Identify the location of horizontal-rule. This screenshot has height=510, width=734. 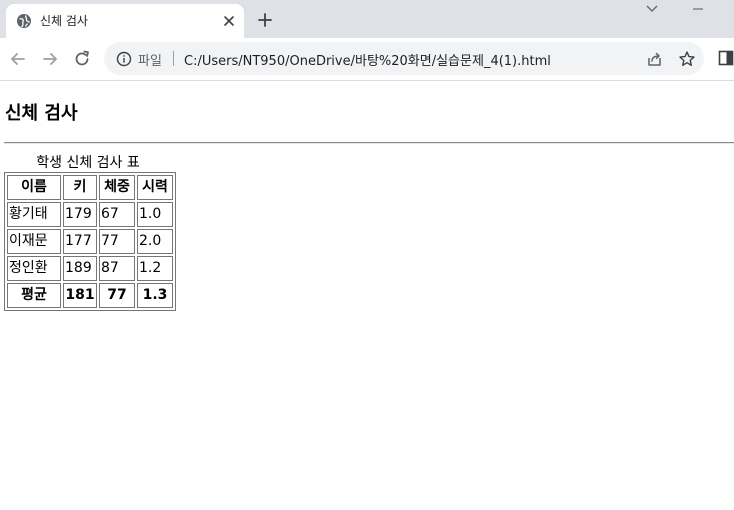
(369, 143).